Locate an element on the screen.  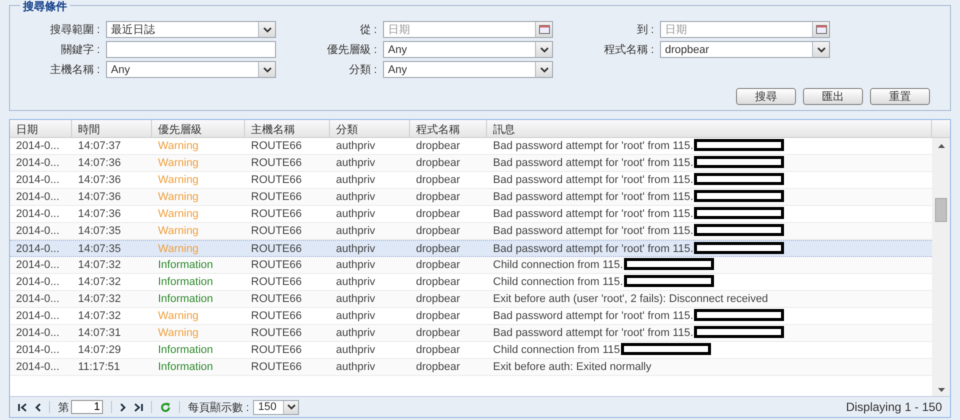
page-size-label: 每頁顯示數 : is located at coordinates (219, 407).